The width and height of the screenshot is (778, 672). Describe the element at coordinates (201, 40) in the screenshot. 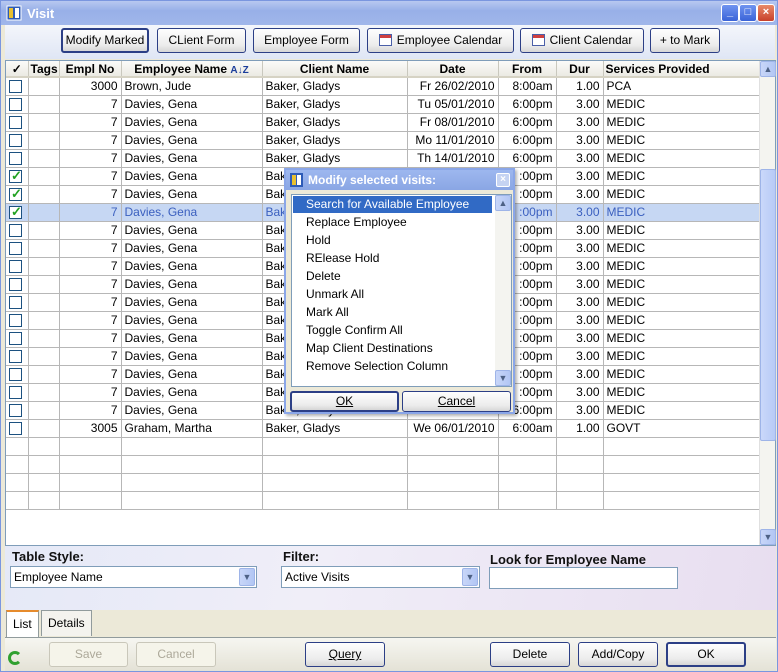

I see `client-form-button: CLient Form` at that location.